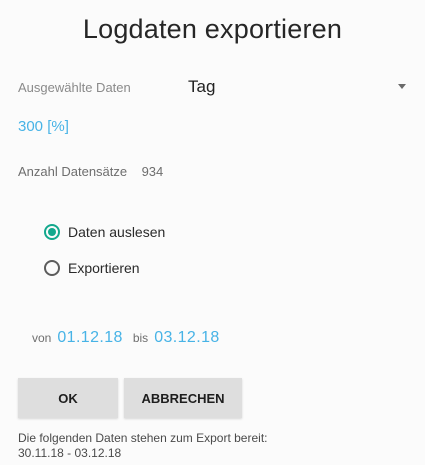 The width and height of the screenshot is (425, 465). What do you see at coordinates (42, 338) in the screenshot?
I see `from-label: von` at bounding box center [42, 338].